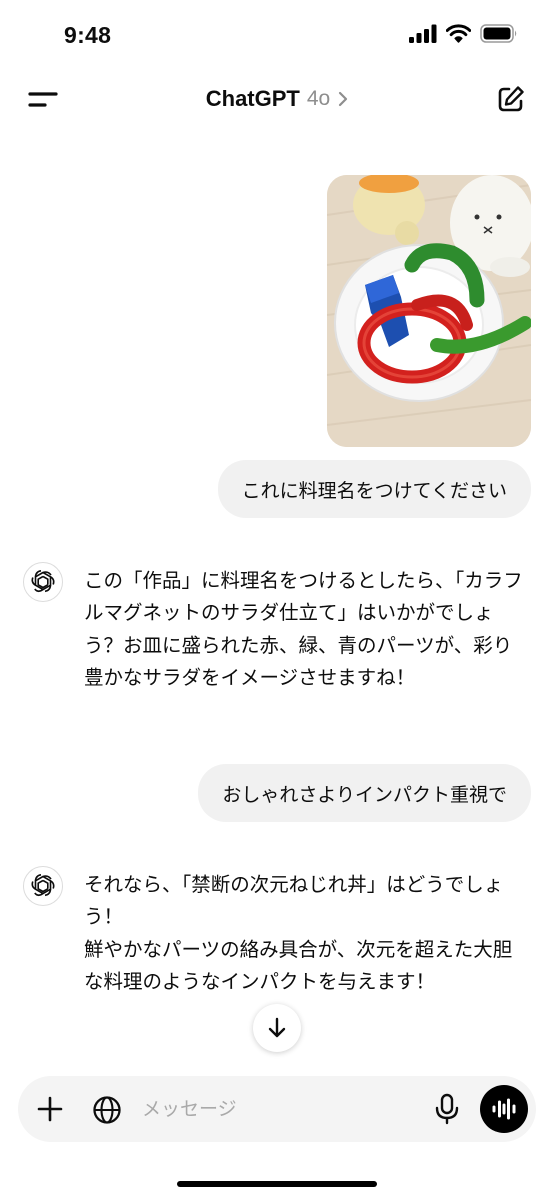 This screenshot has width=554, height=1200. I want to click on model-selector: ChatGPT 4o, so click(277, 99).